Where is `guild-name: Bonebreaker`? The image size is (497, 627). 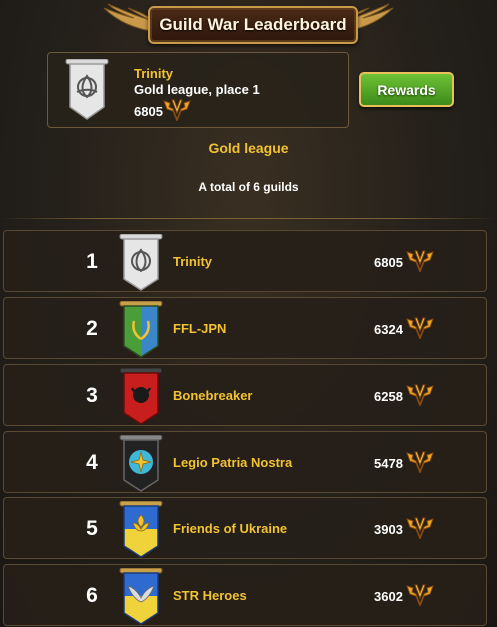 guild-name: Bonebreaker is located at coordinates (213, 395).